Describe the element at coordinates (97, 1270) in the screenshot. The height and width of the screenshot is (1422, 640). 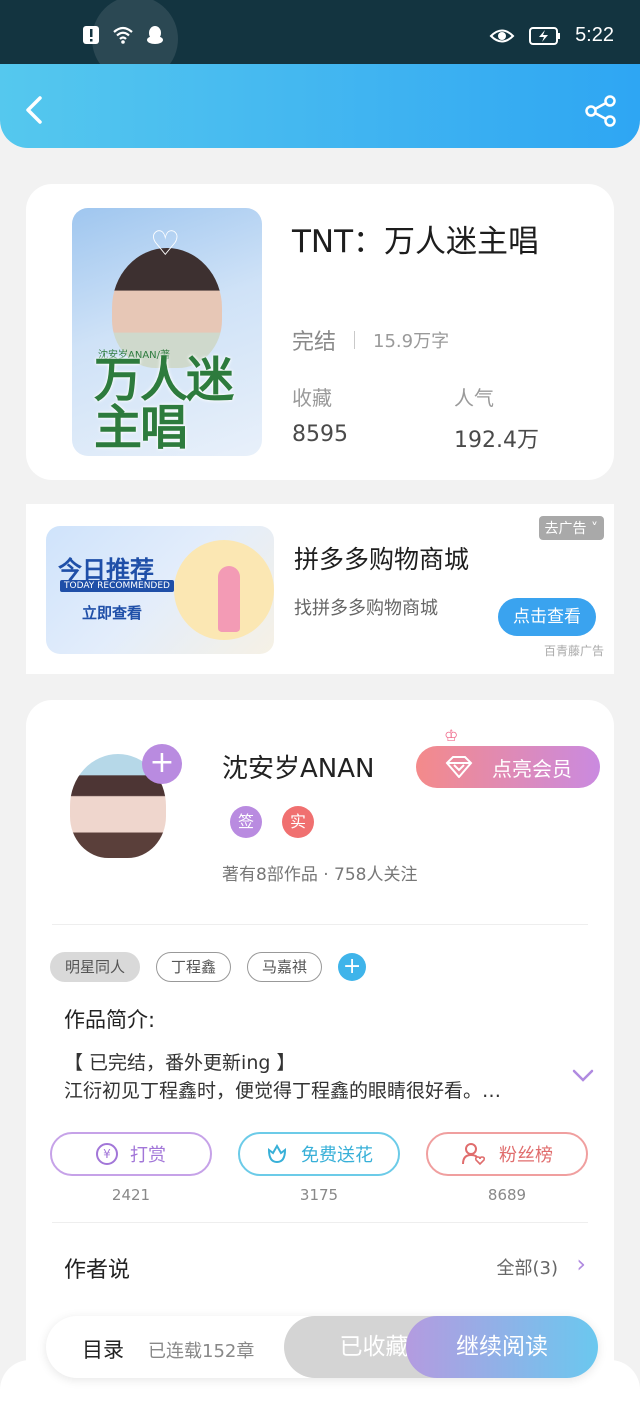
I see `author-says-heading: 作者说` at that location.